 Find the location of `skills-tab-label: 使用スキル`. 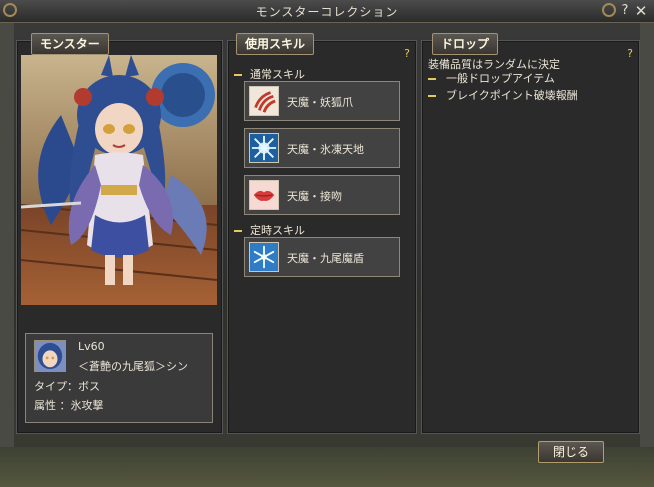

skills-tab-label: 使用スキル is located at coordinates (275, 44).